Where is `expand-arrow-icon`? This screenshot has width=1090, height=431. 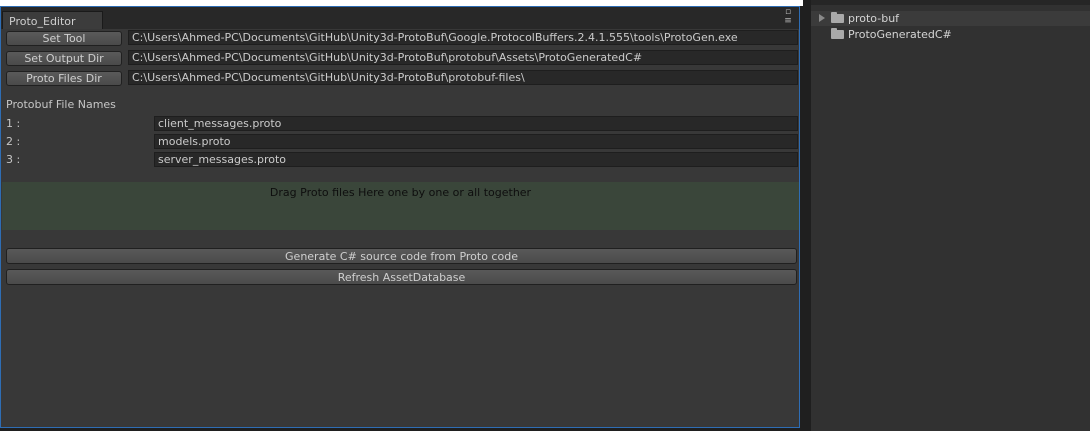 expand-arrow-icon is located at coordinates (822, 18).